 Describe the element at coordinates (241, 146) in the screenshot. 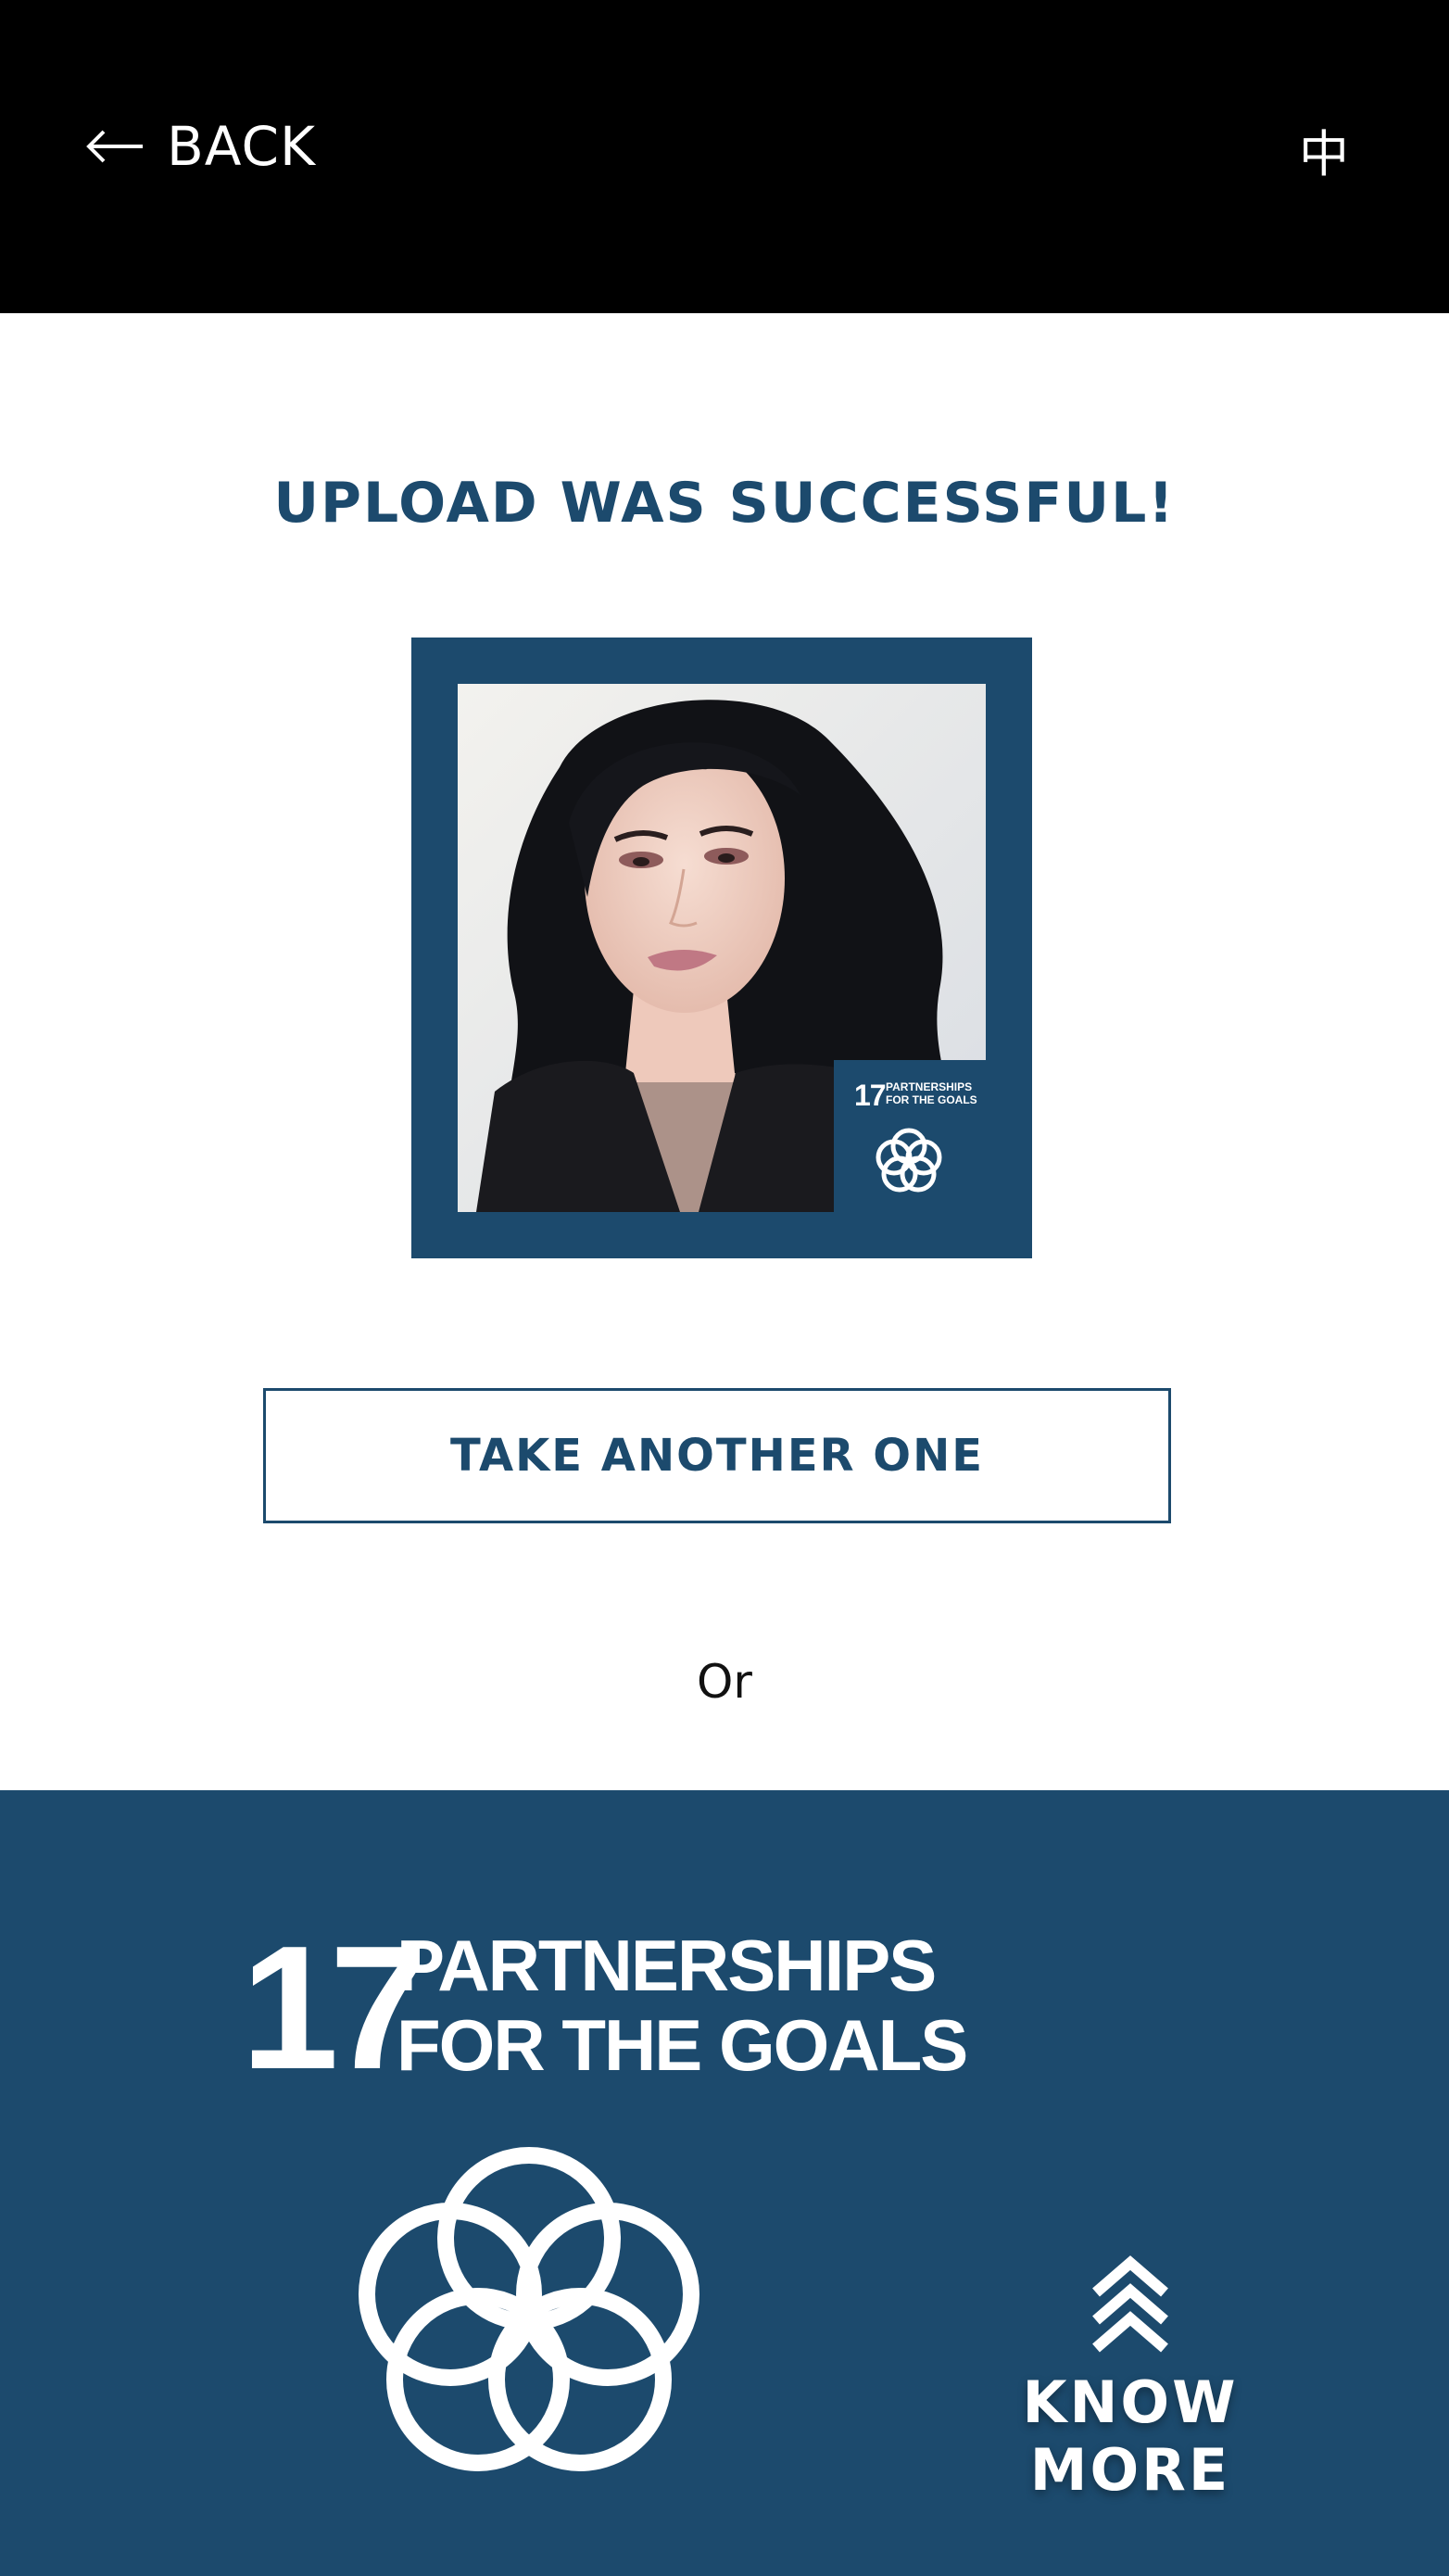

I see `back-label: BACK` at that location.